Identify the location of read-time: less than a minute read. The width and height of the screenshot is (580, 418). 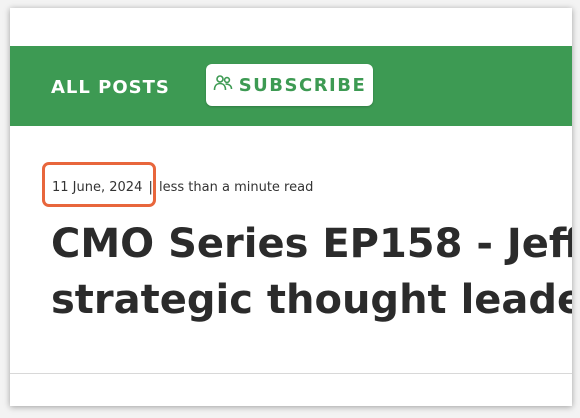
(236, 187).